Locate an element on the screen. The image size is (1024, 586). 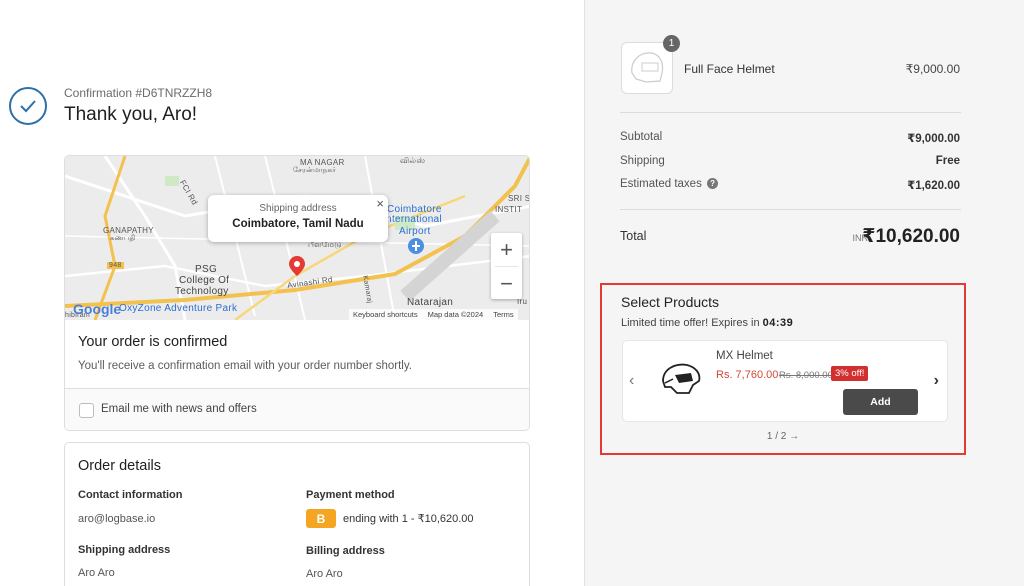
popup-title: Shipping address is located at coordinates (298, 208).